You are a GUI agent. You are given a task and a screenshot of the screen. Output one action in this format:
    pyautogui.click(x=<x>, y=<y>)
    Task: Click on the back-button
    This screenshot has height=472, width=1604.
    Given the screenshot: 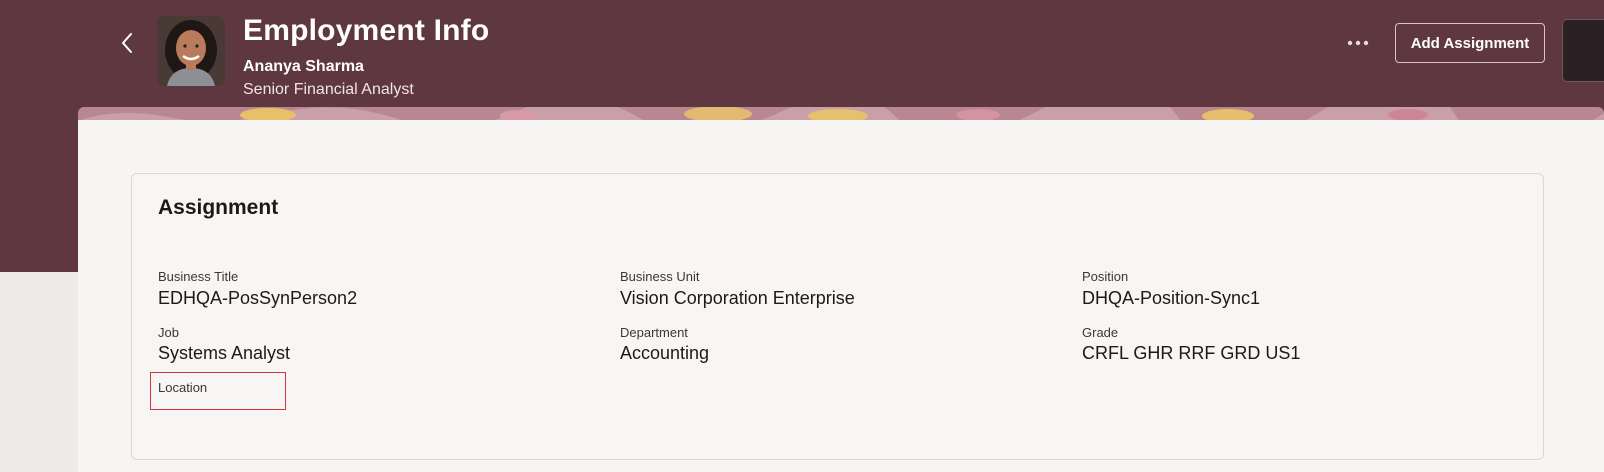 What is the action you would take?
    pyautogui.click(x=127, y=43)
    